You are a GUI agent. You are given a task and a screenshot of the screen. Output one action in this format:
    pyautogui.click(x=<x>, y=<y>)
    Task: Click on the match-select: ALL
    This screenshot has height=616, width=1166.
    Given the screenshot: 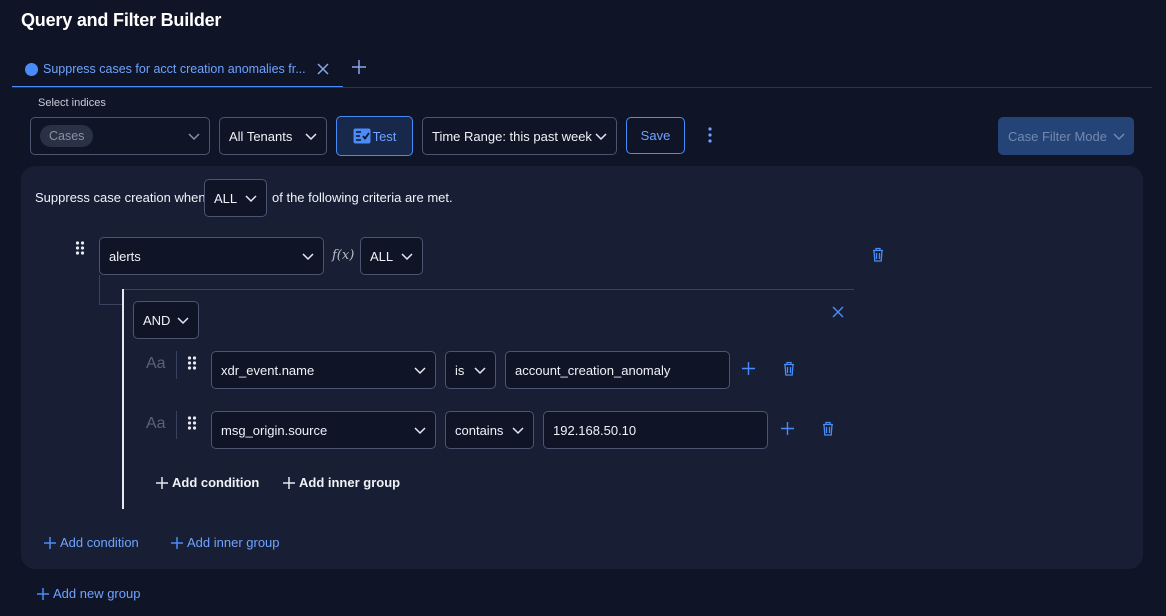 What is the action you would take?
    pyautogui.click(x=235, y=198)
    